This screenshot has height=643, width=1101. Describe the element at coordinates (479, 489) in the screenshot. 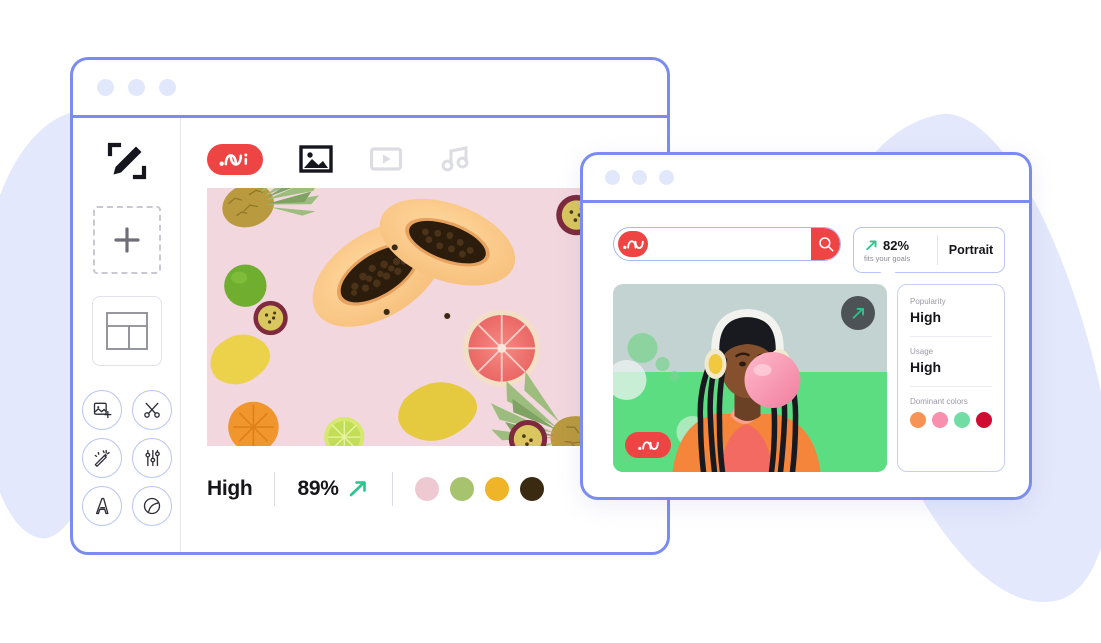

I see `dominant-color-swatches` at that location.